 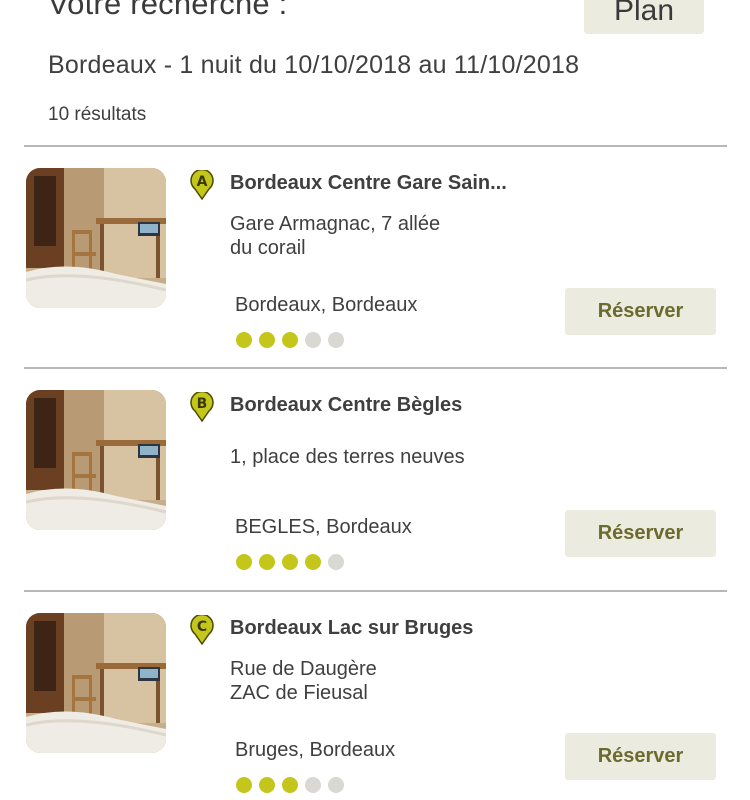 What do you see at coordinates (168, 10) in the screenshot?
I see `page-title: Votre recherche :` at bounding box center [168, 10].